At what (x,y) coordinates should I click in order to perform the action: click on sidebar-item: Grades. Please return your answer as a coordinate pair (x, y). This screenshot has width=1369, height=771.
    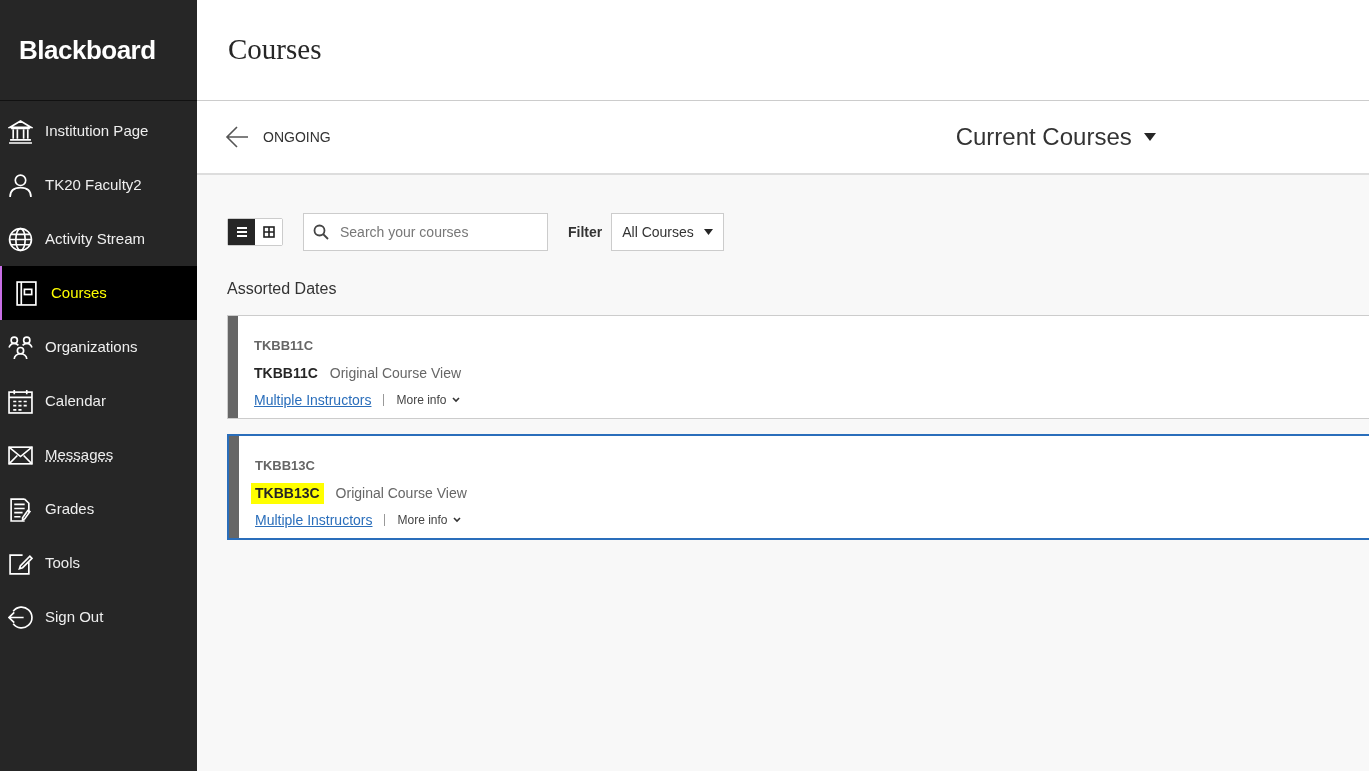
    Looking at the image, I should click on (98, 509).